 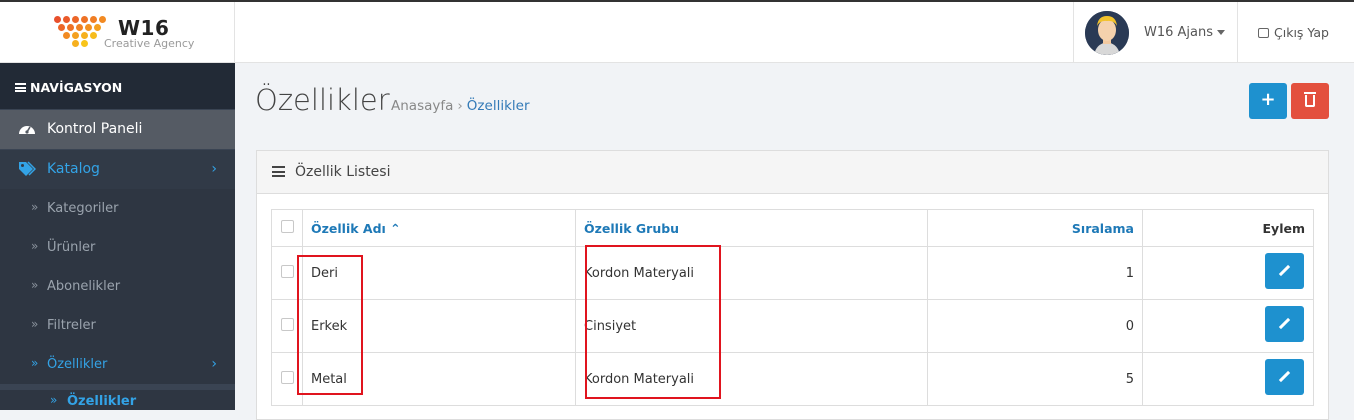 I want to click on sidebar-subitem-urunler: » Ürünler, so click(x=117, y=247).